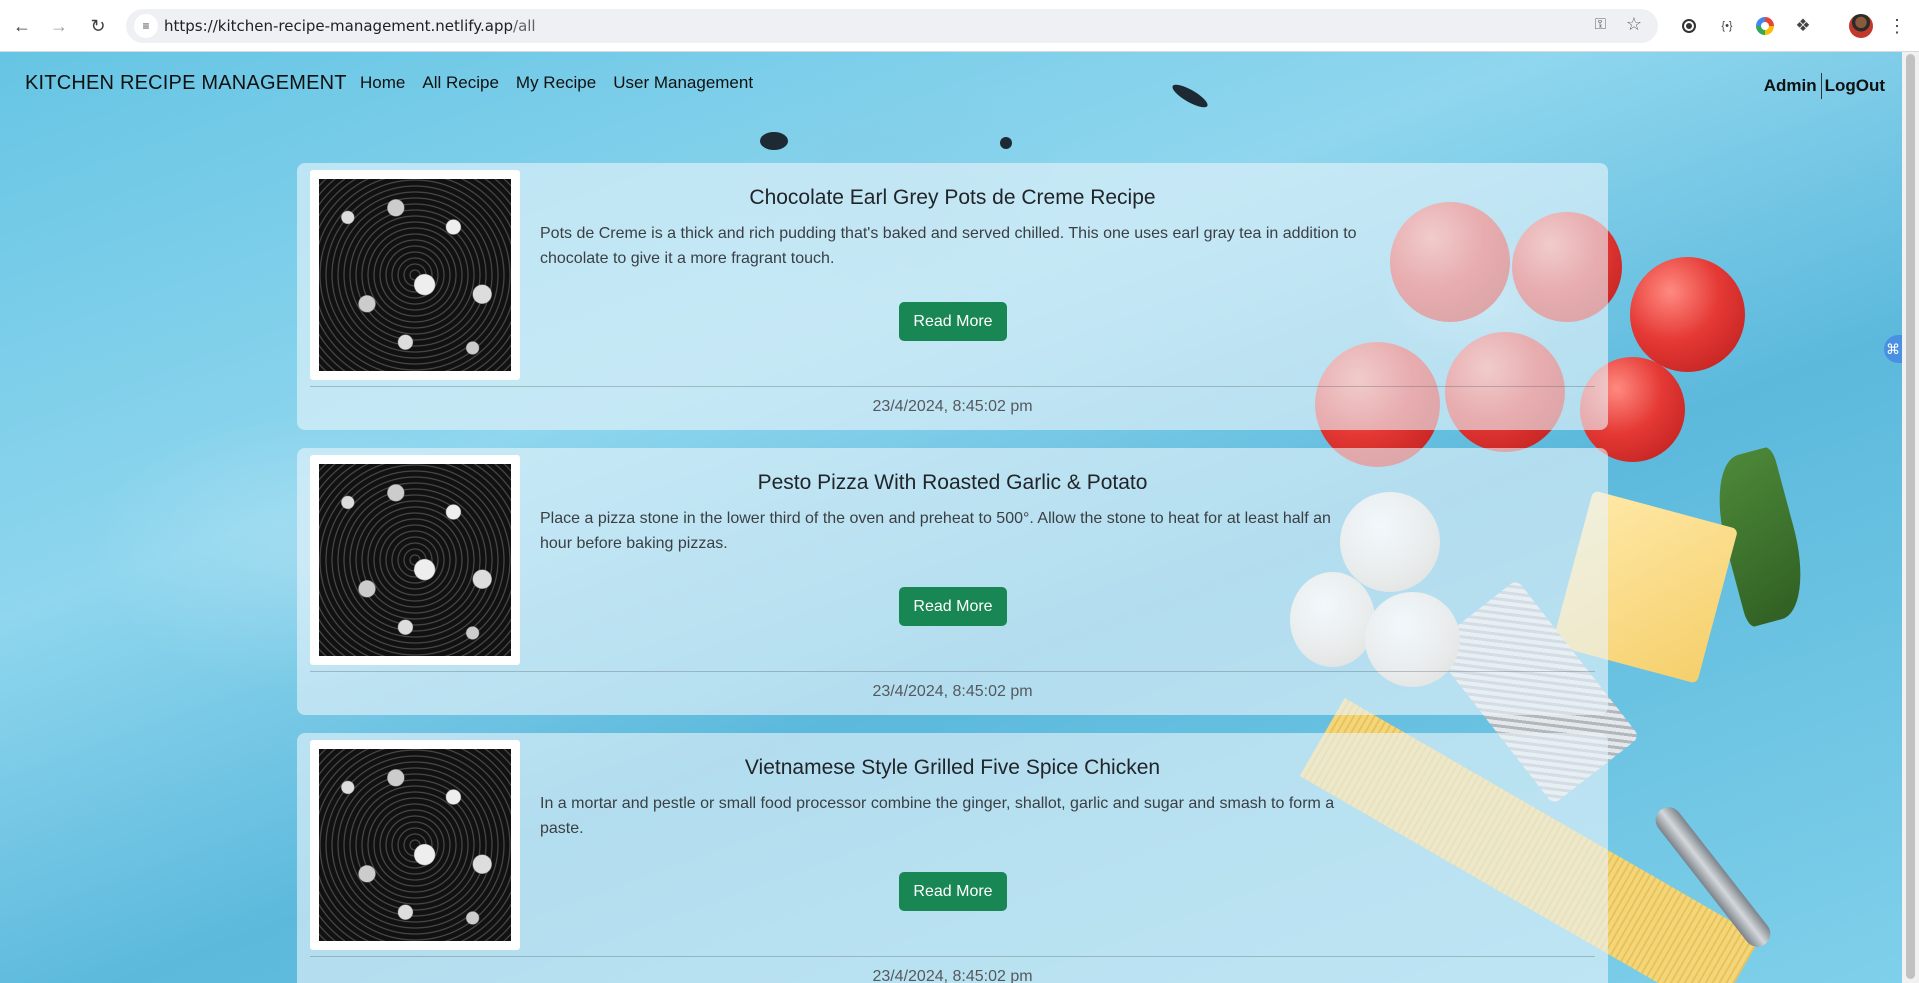 This screenshot has width=1919, height=983. Describe the element at coordinates (382, 83) in the screenshot. I see `nav-home: Home` at that location.